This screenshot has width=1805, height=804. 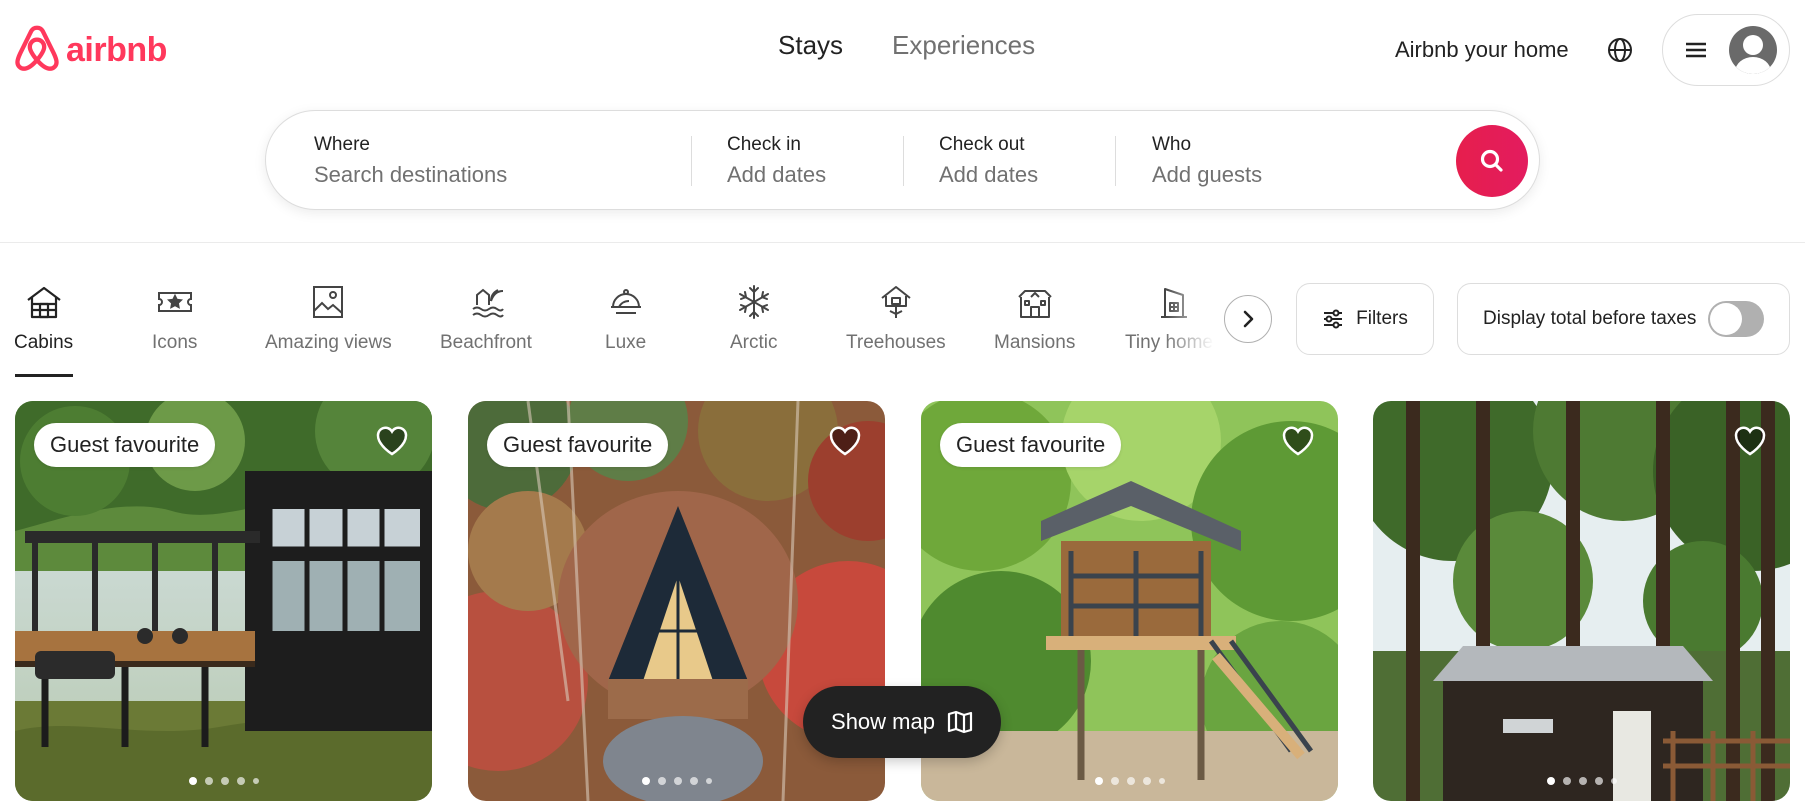 I want to click on category-label: Icons, so click(x=175, y=342).